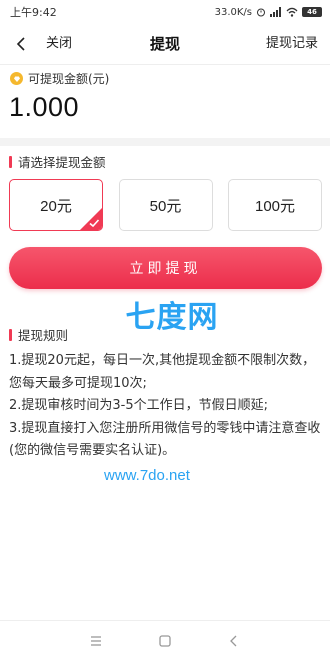 The image size is (330, 660). Describe the element at coordinates (312, 12) in the screenshot. I see `battery-icon: 46` at that location.